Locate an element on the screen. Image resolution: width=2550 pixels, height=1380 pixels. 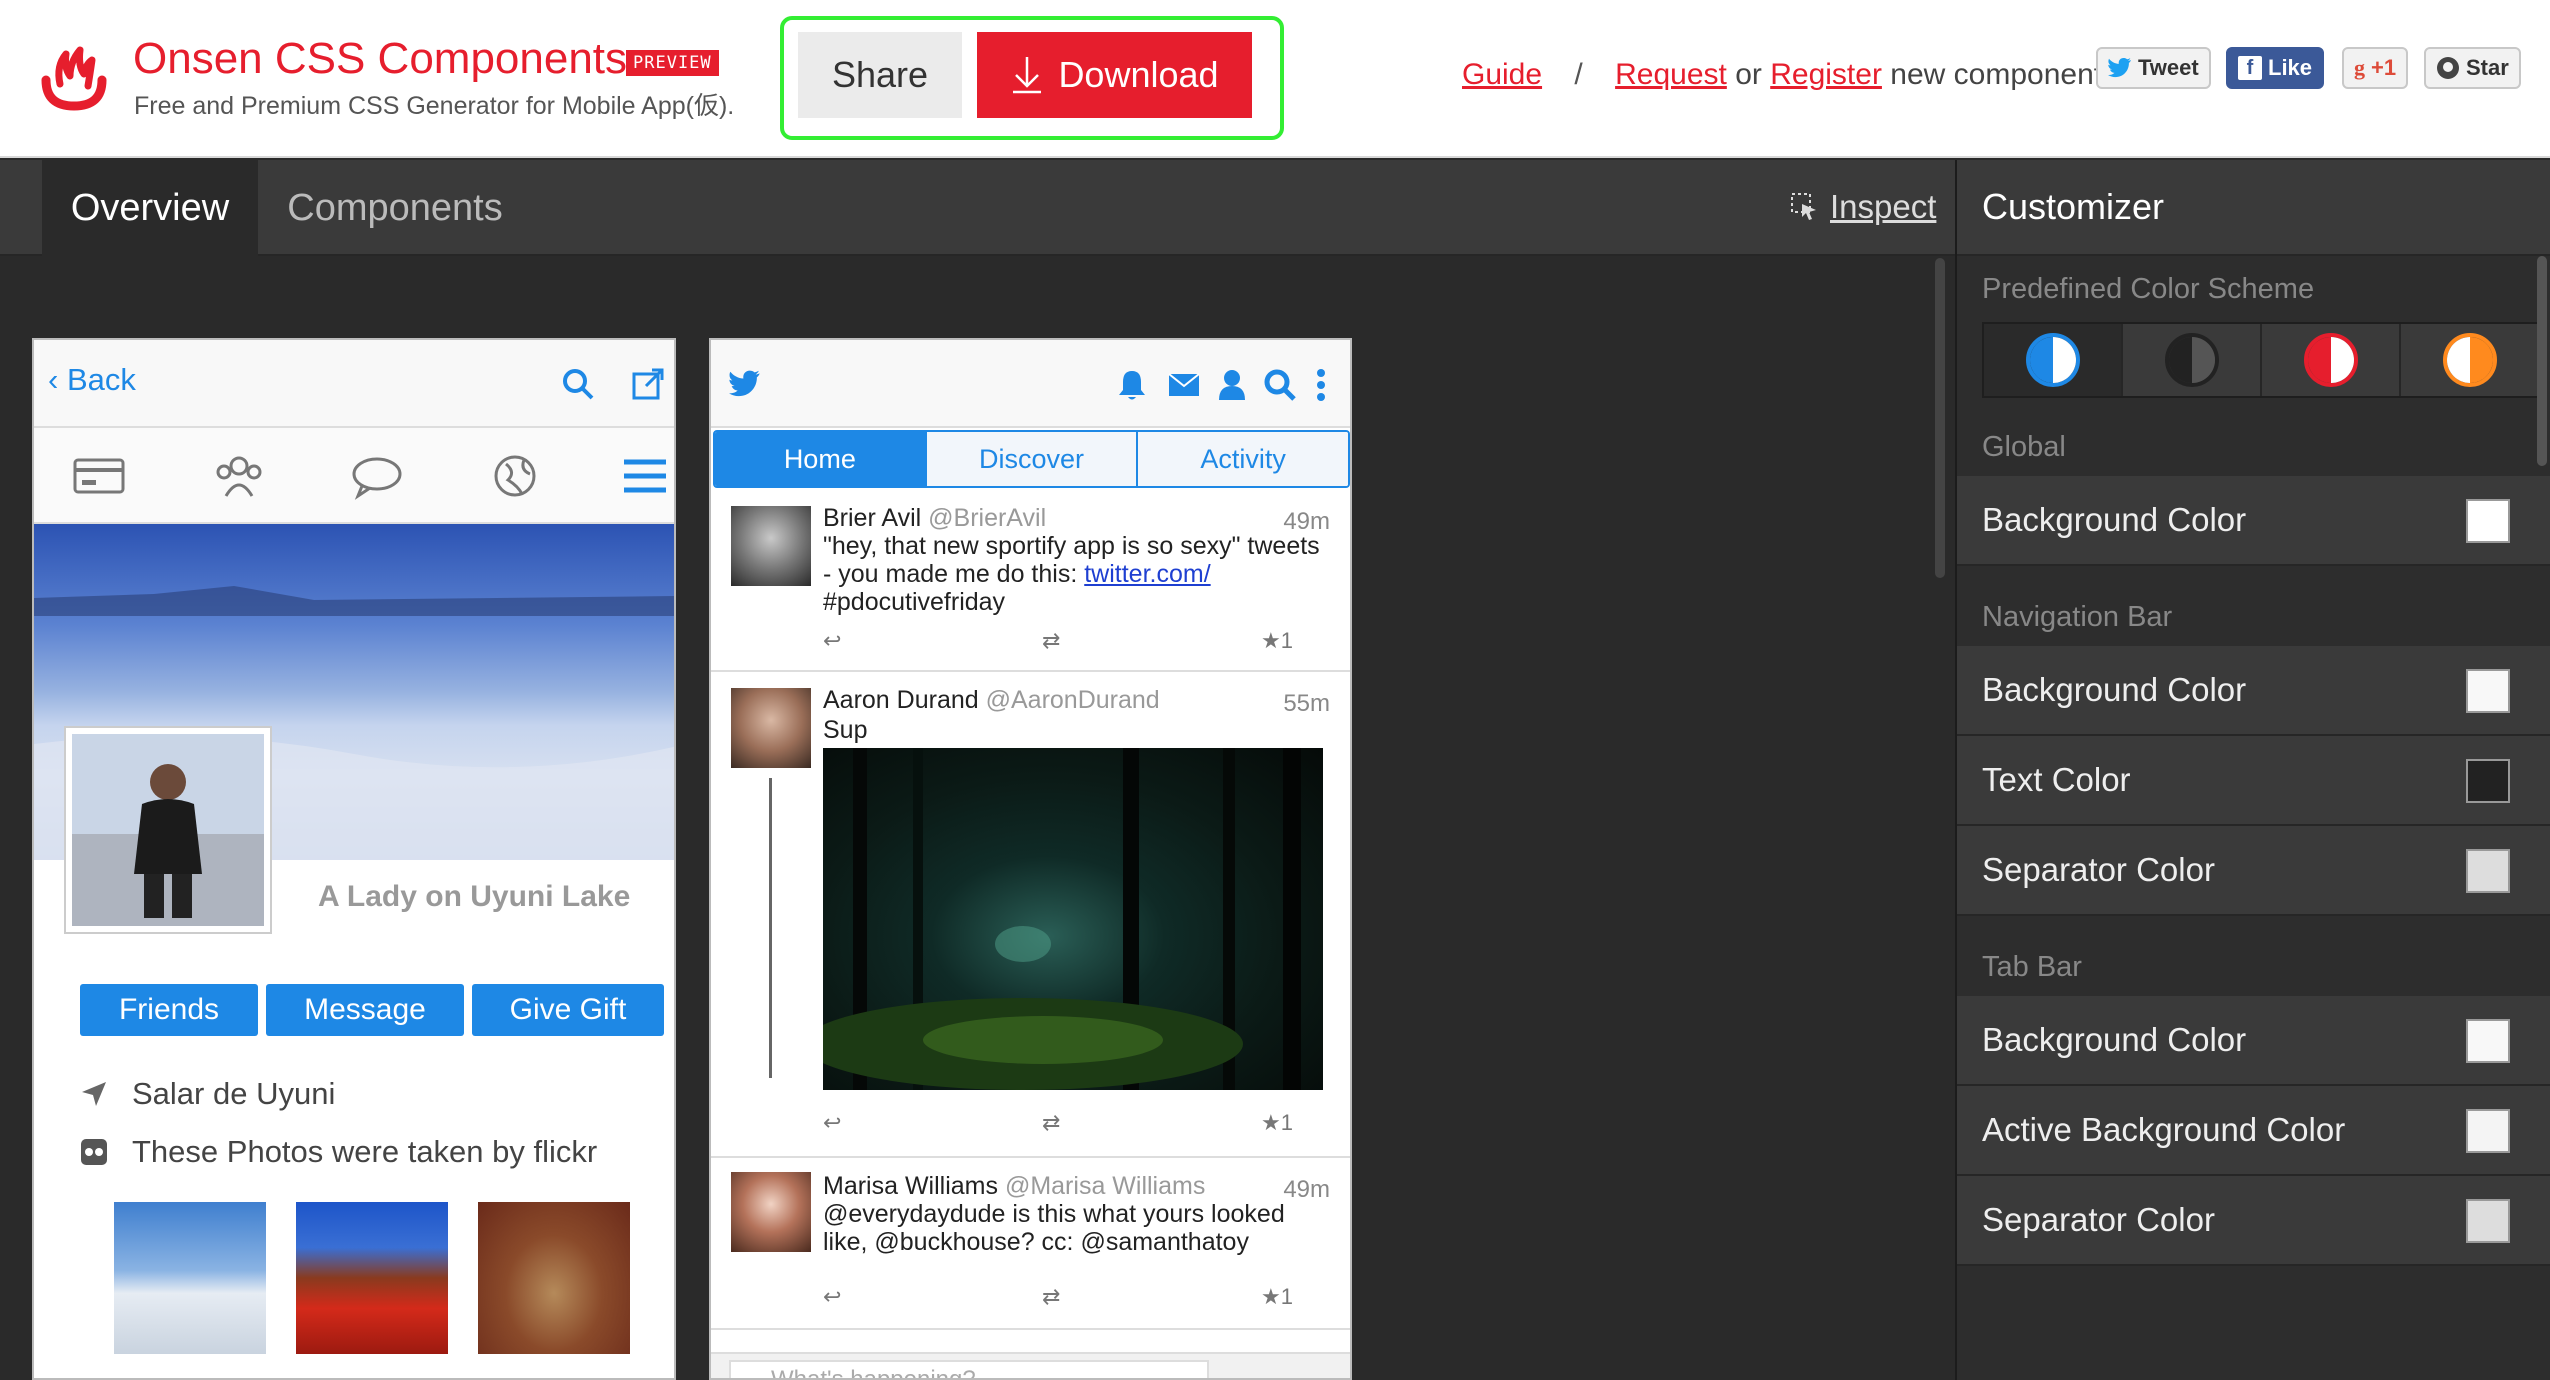
favorite-count: 1 is located at coordinates (1286, 1122).